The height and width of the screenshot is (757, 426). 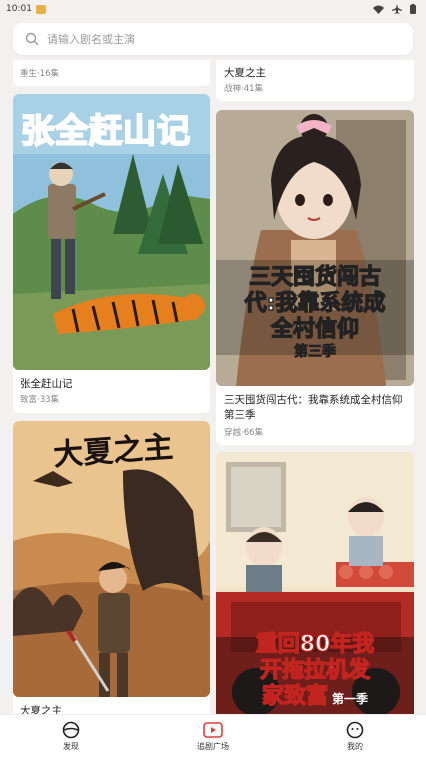 I want to click on card-partial-top-right: 大夏之主 战神·41集, so click(x=315, y=80).